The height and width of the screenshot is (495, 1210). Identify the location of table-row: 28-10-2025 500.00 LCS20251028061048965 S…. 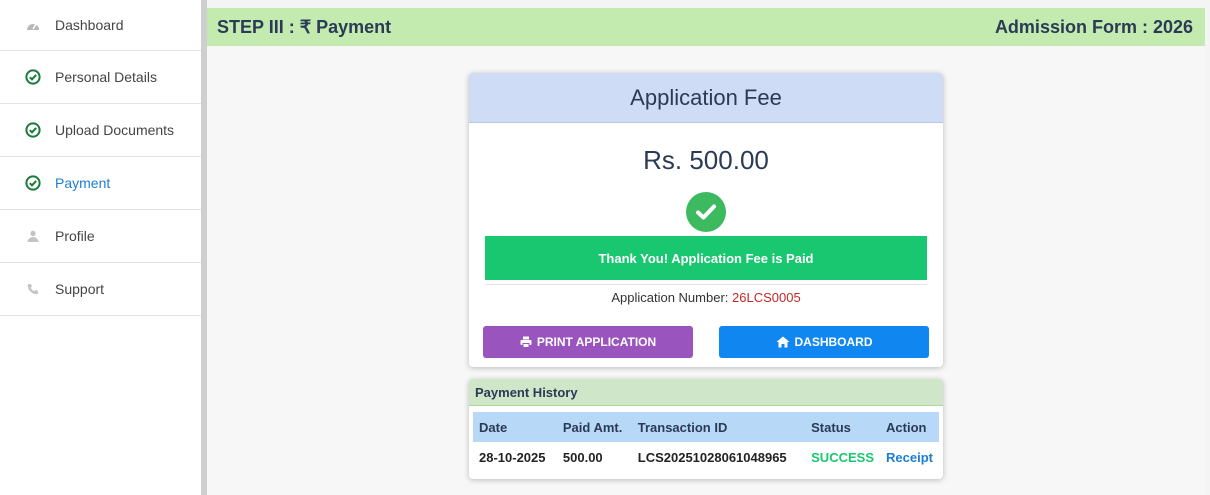
(706, 457).